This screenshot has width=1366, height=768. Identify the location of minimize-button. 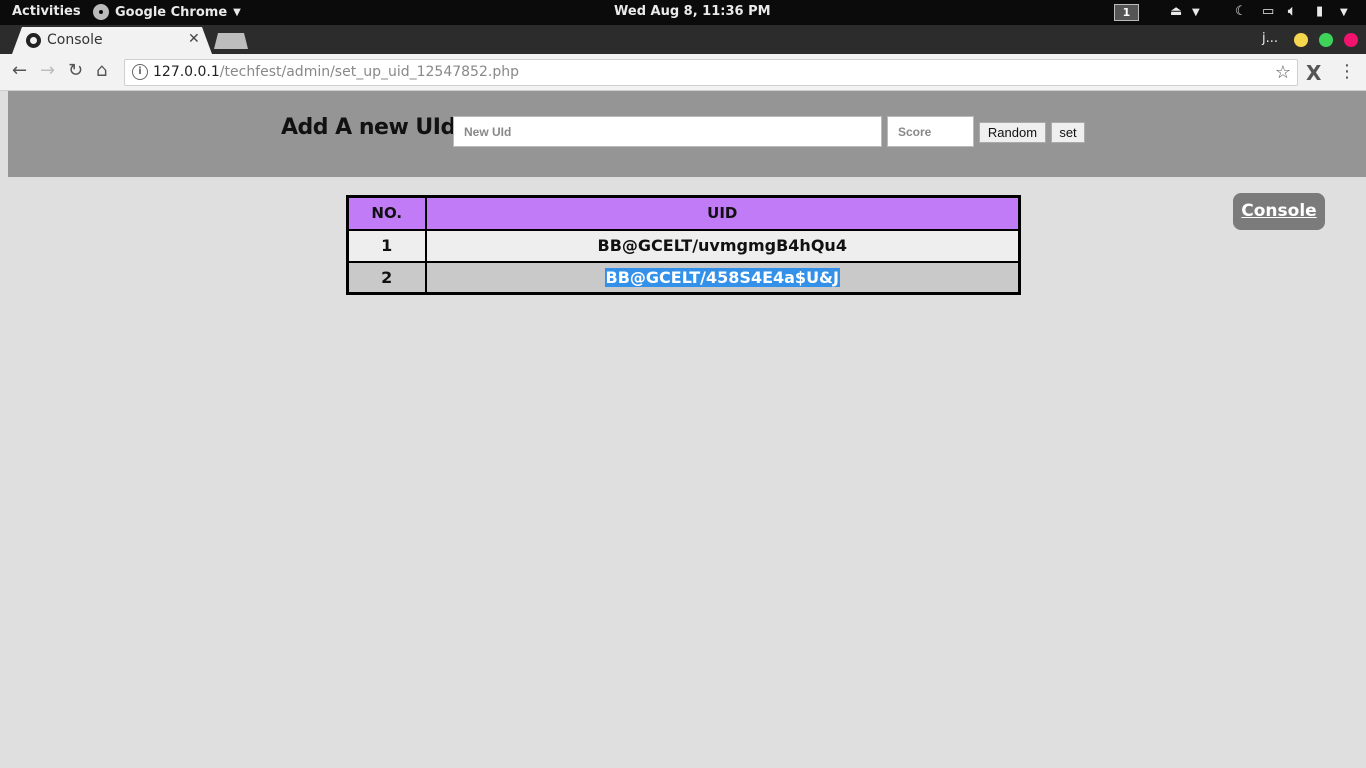
(1301, 40).